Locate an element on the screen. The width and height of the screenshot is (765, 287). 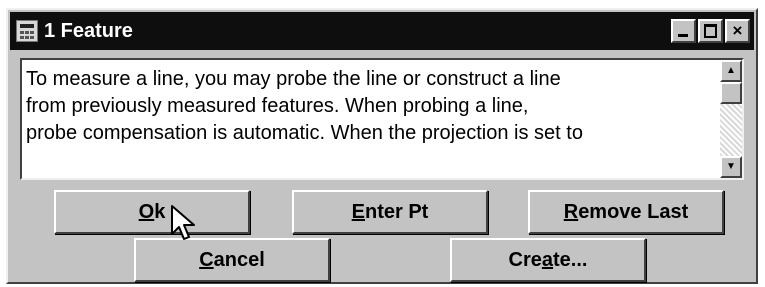
cancel-label: ancel is located at coordinates (239, 259).